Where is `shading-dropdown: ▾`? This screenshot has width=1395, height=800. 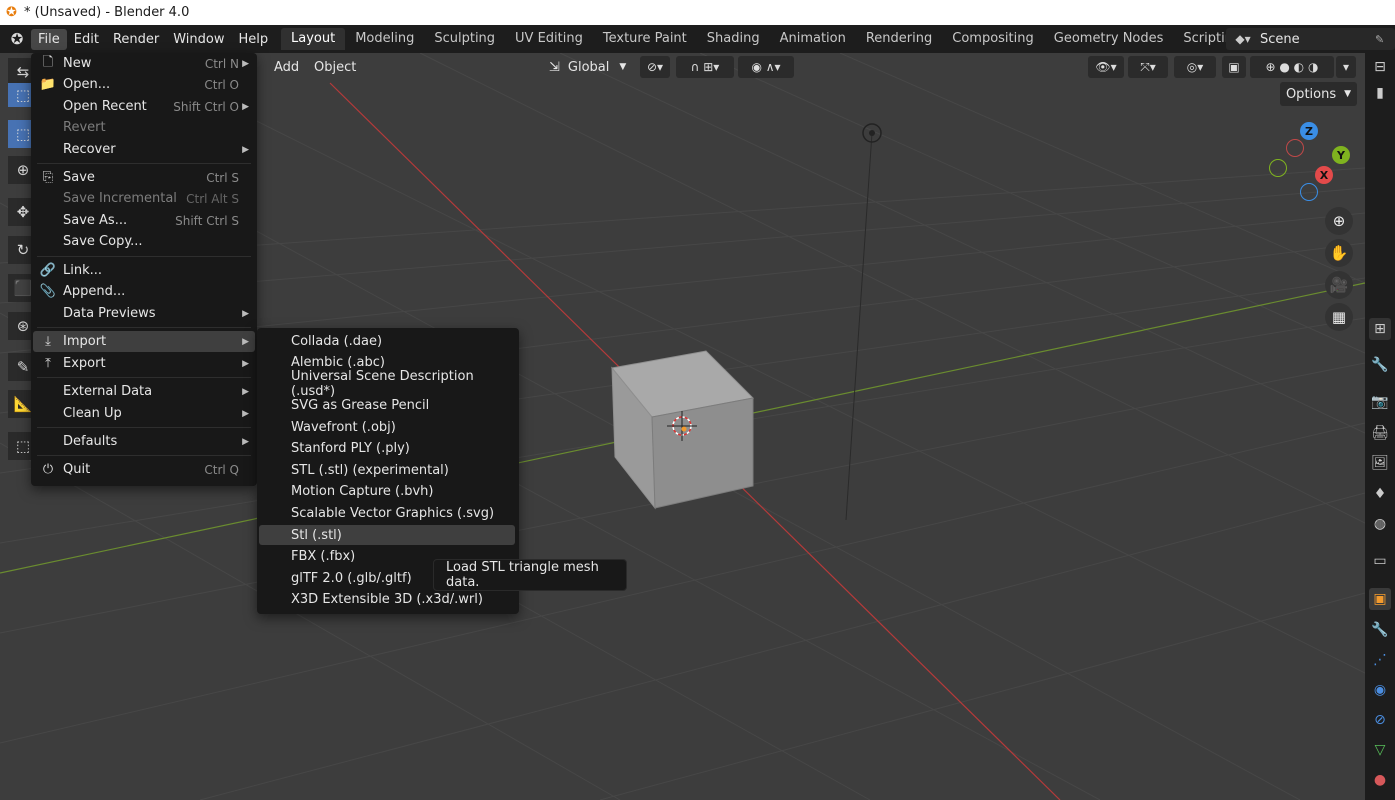
shading-dropdown: ▾ is located at coordinates (1346, 67).